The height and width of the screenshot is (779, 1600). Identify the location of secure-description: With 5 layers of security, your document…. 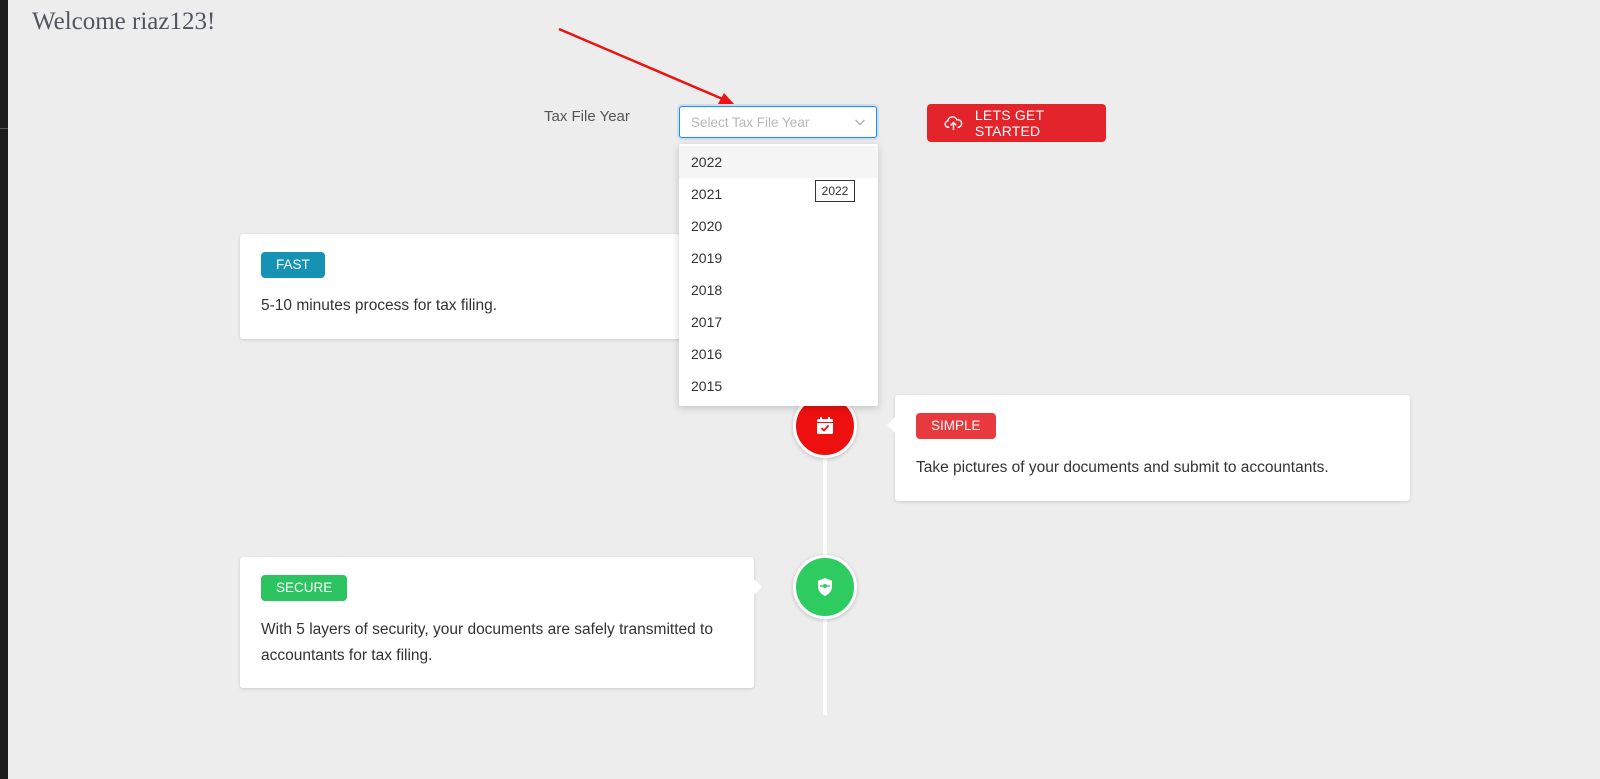
(487, 642).